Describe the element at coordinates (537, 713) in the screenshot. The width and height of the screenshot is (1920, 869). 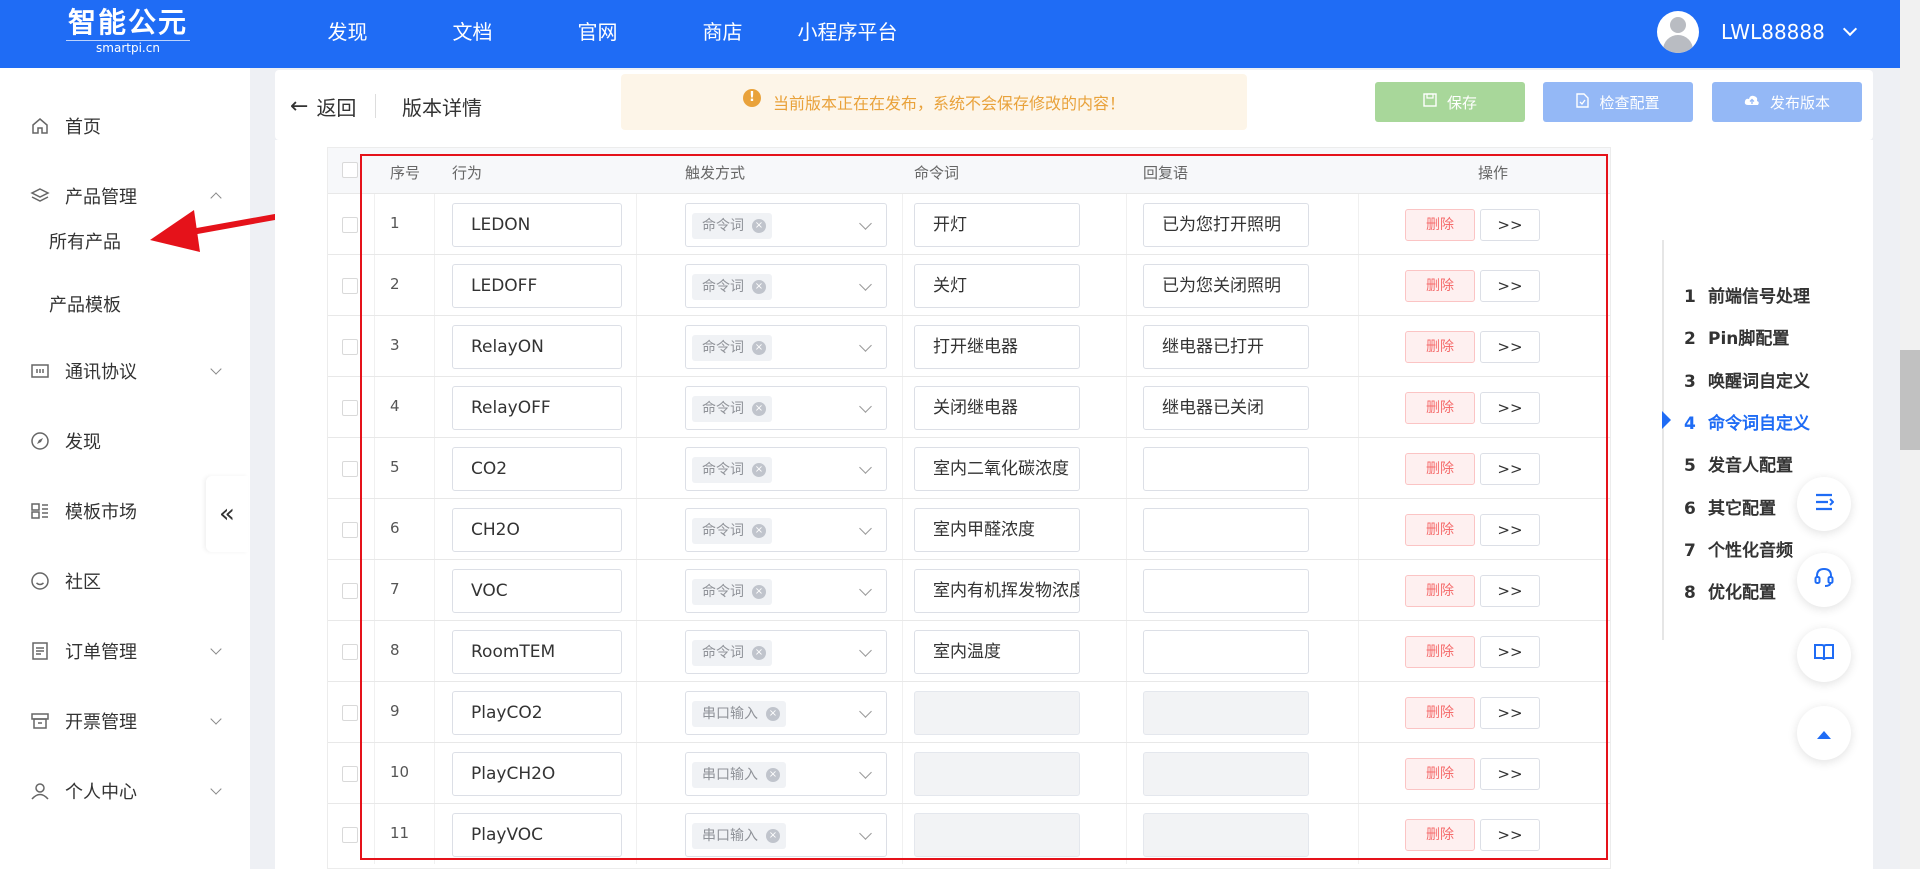
I see `action-input: PlayCO2` at that location.